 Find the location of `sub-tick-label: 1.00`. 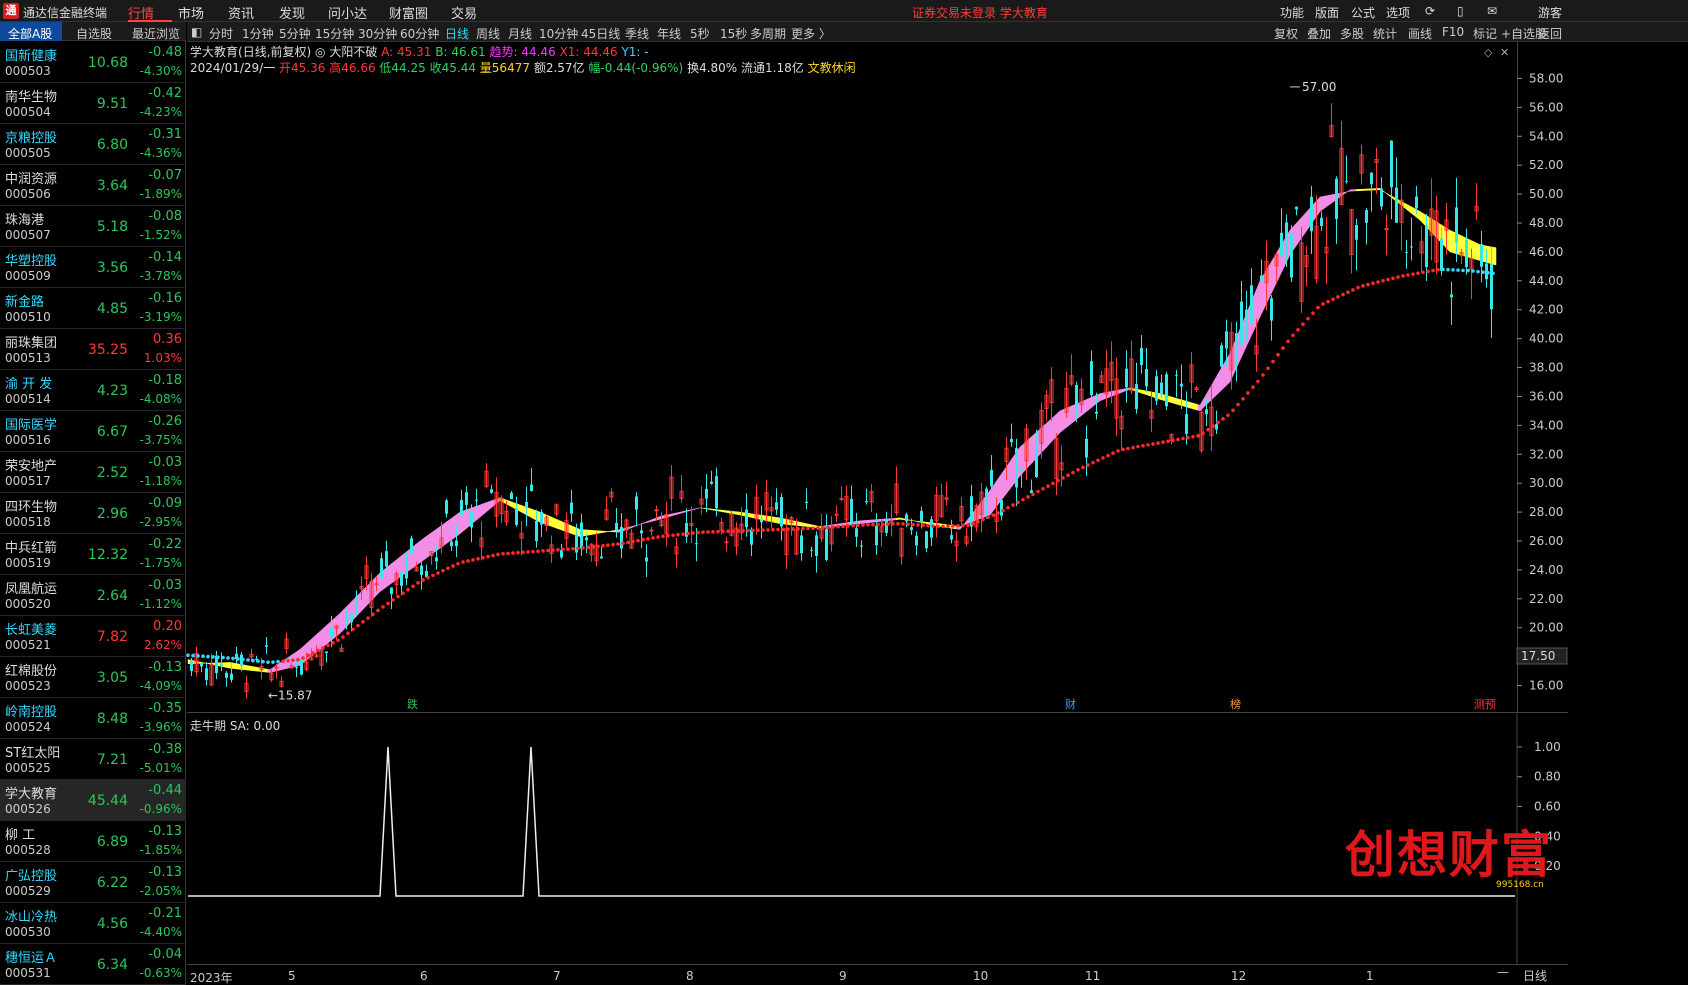

sub-tick-label: 1.00 is located at coordinates (1547, 747).